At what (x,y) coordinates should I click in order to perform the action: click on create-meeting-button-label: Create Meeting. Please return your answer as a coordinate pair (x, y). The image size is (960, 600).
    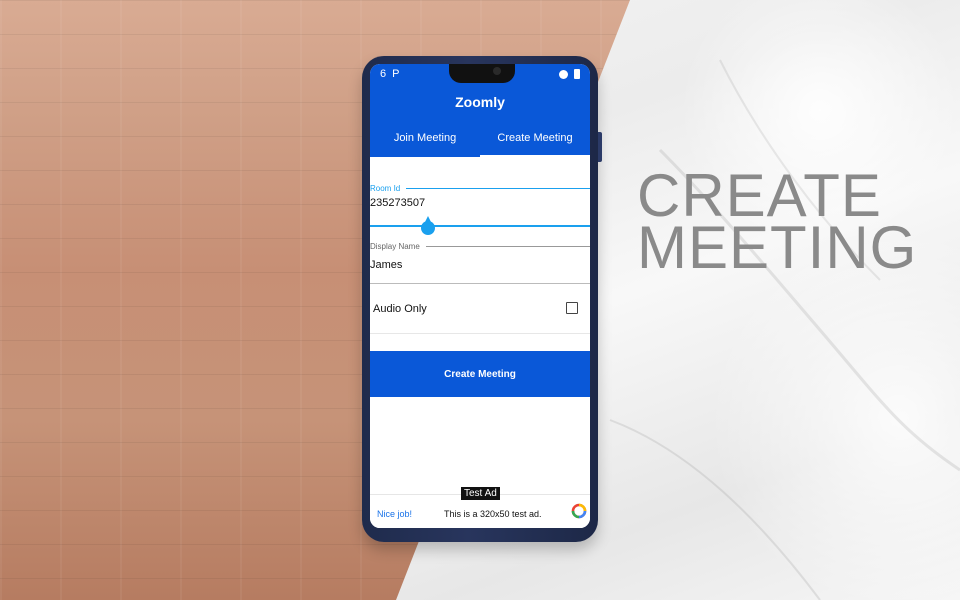
    Looking at the image, I should click on (480, 374).